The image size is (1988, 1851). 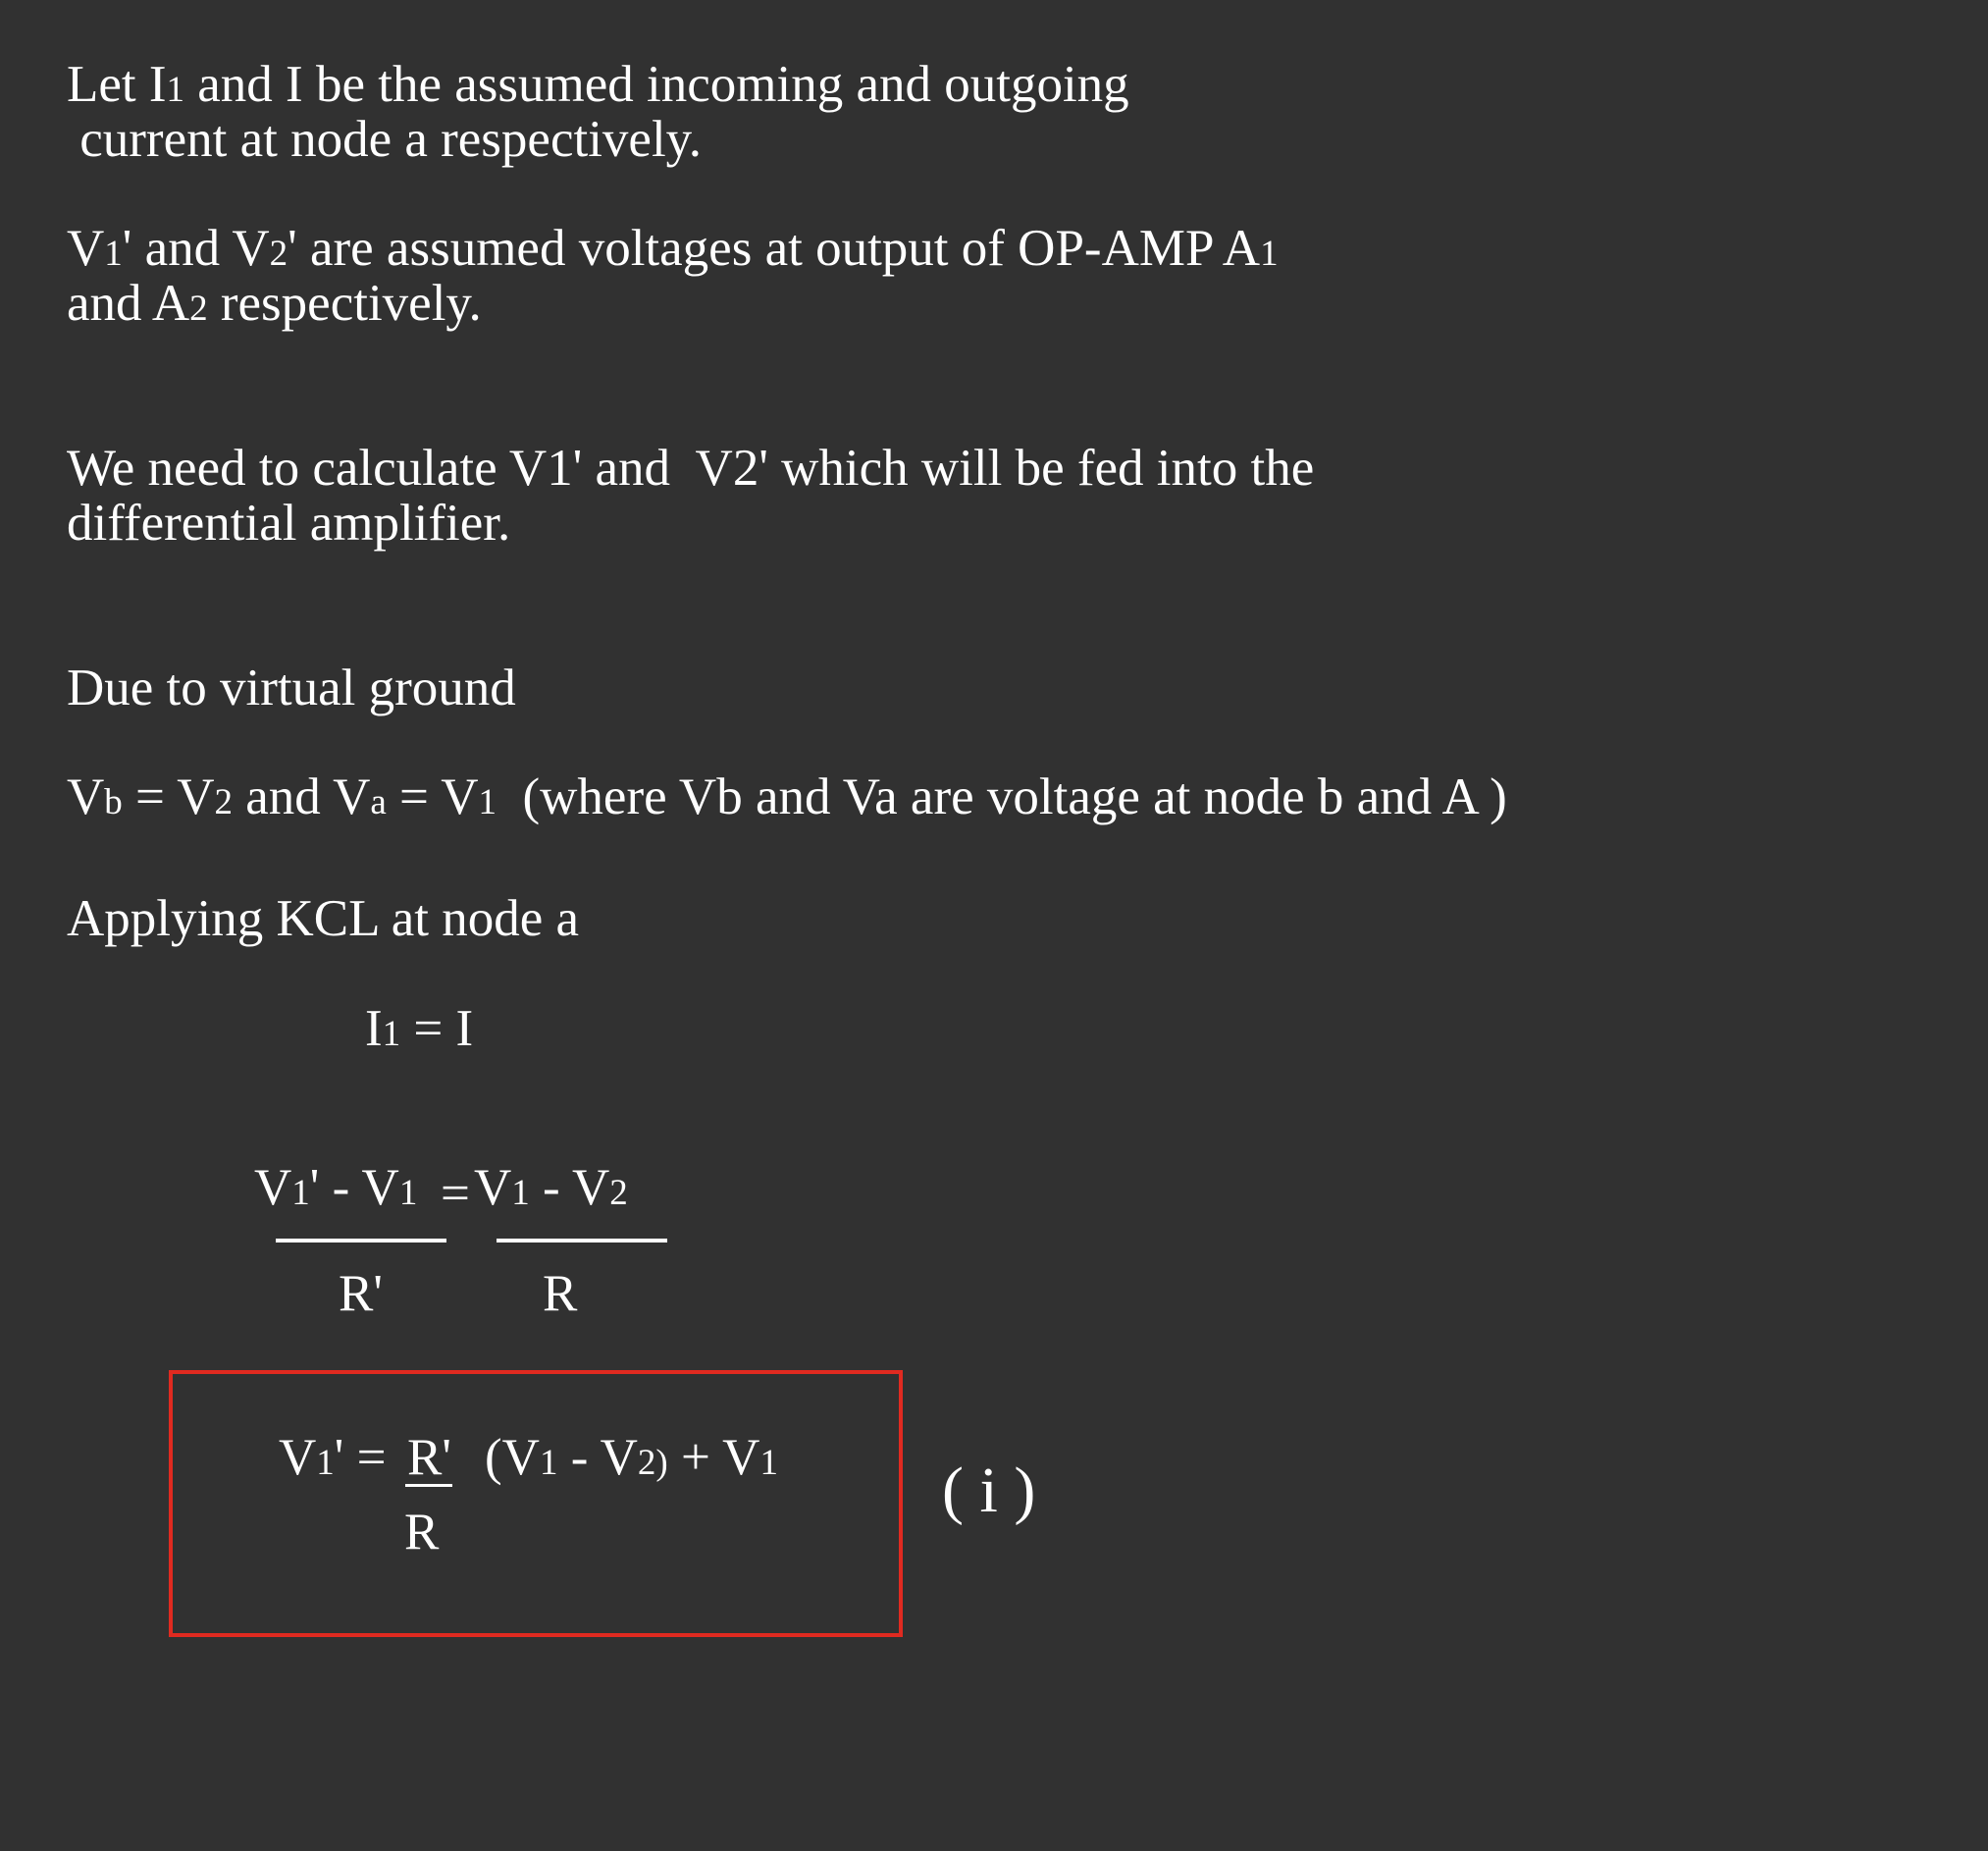 What do you see at coordinates (428, 1485) in the screenshot?
I see `result-fraction-bar` at bounding box center [428, 1485].